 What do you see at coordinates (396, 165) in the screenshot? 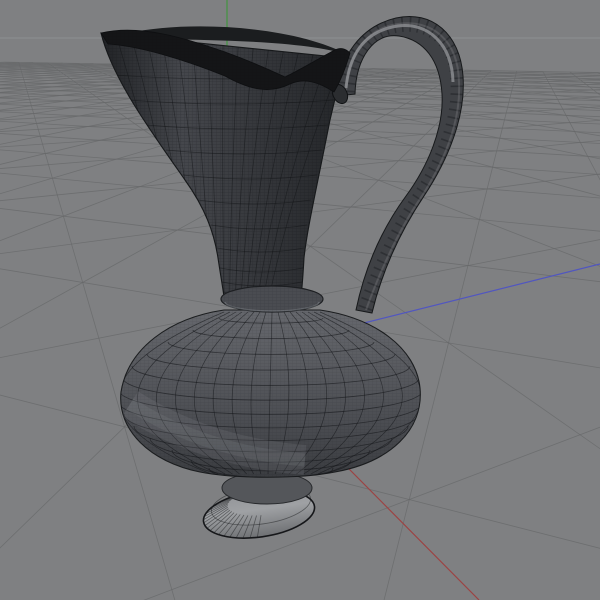
I see `pitcher-handle` at bounding box center [396, 165].